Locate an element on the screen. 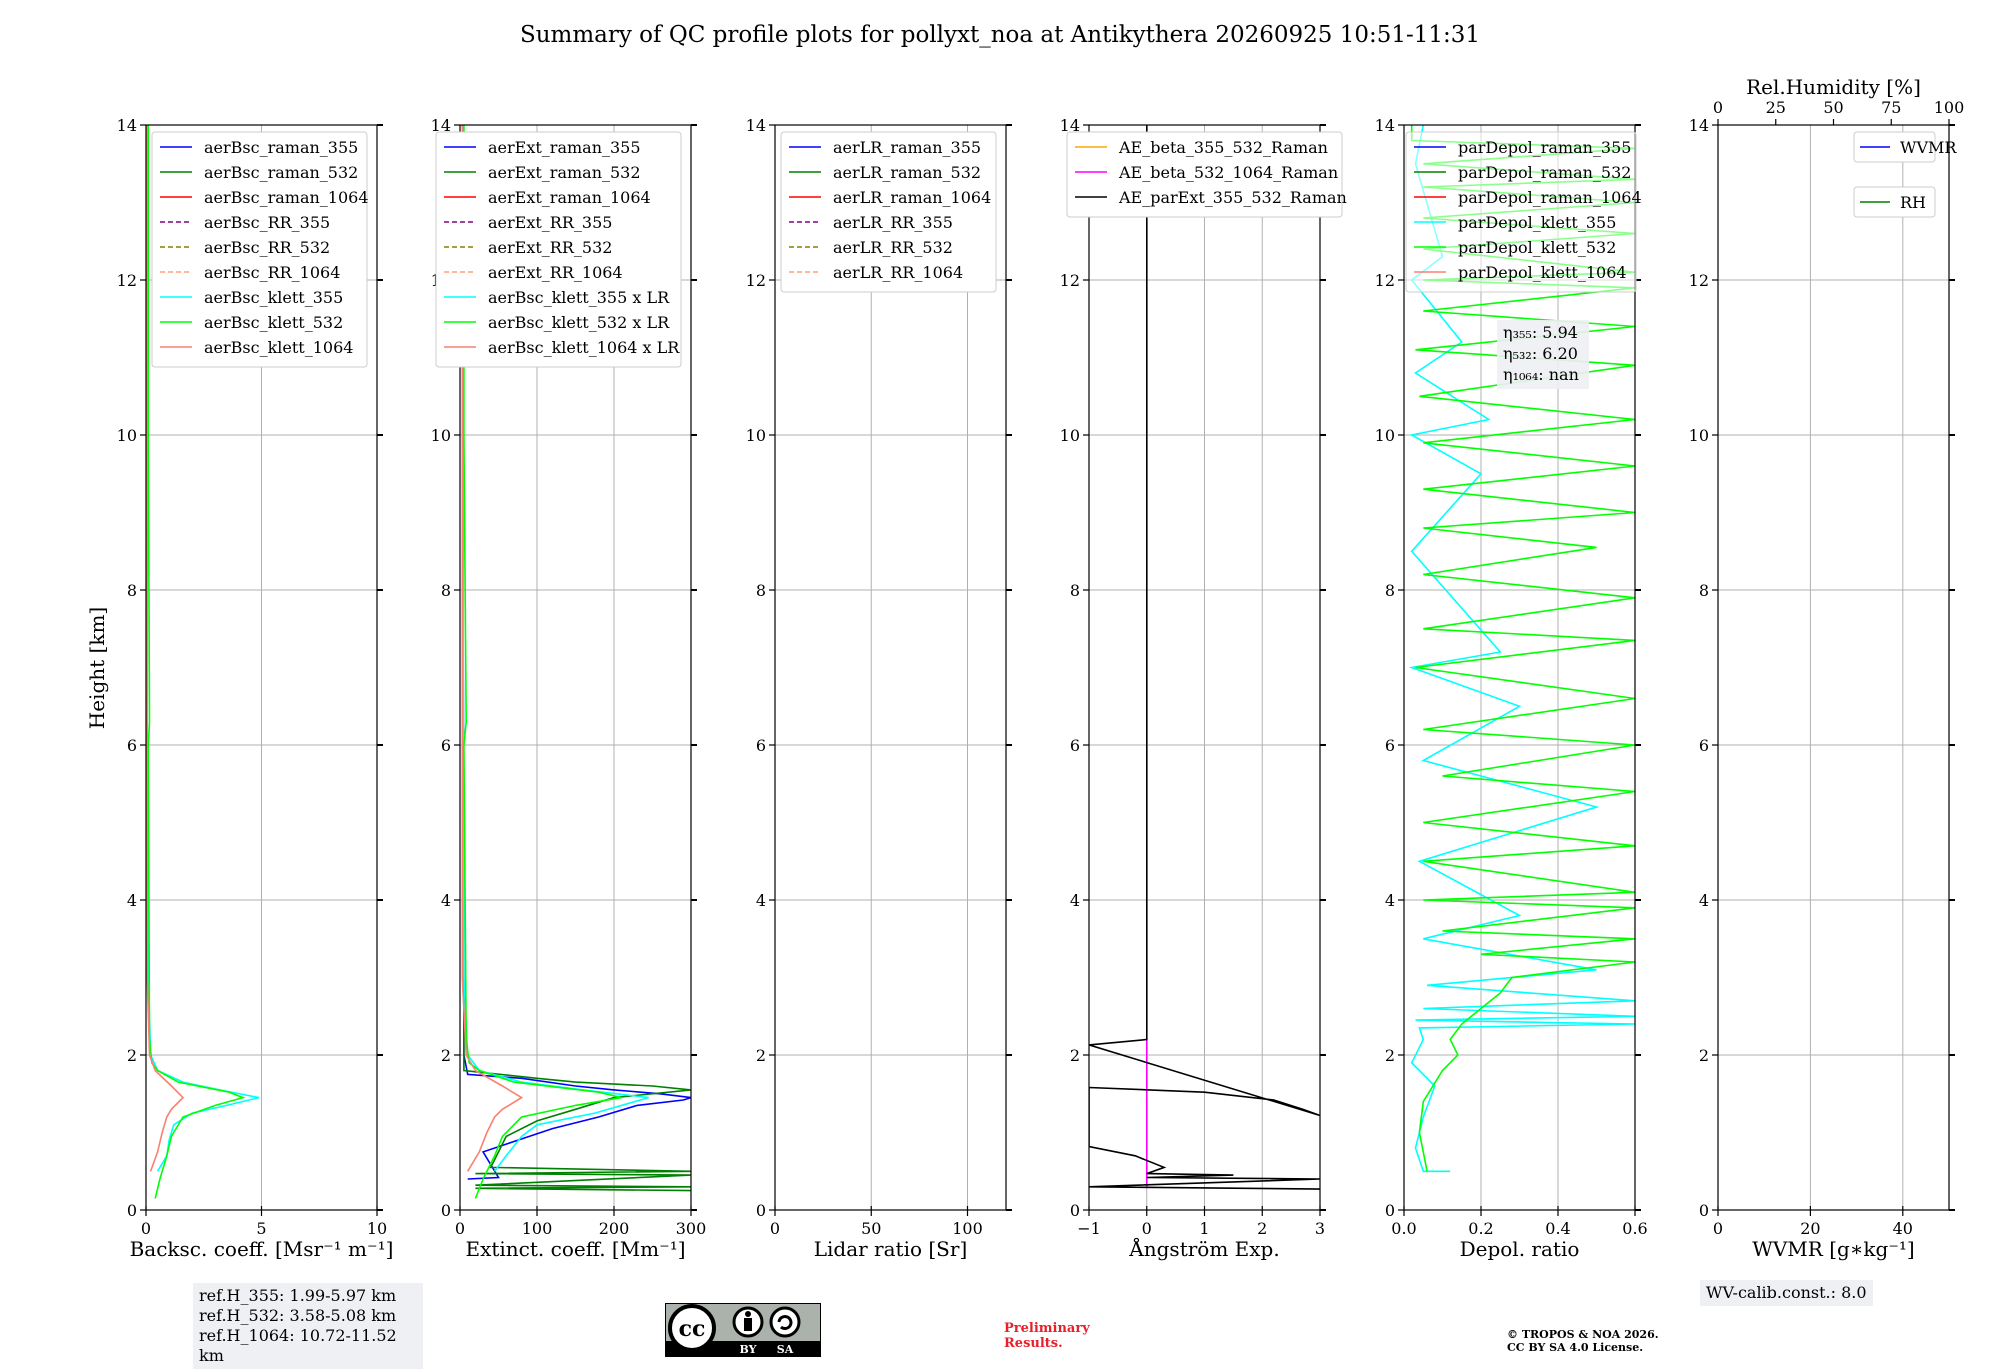  annotation-line: η₅₃₂: 6.20 is located at coordinates (1540, 353).